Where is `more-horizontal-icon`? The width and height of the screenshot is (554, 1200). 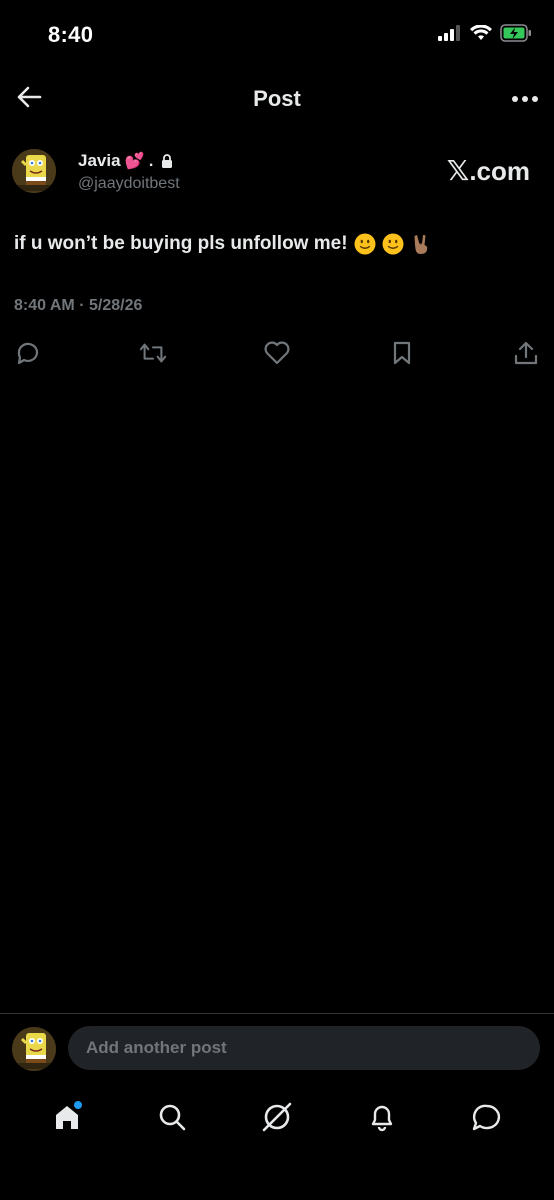 more-horizontal-icon is located at coordinates (525, 99).